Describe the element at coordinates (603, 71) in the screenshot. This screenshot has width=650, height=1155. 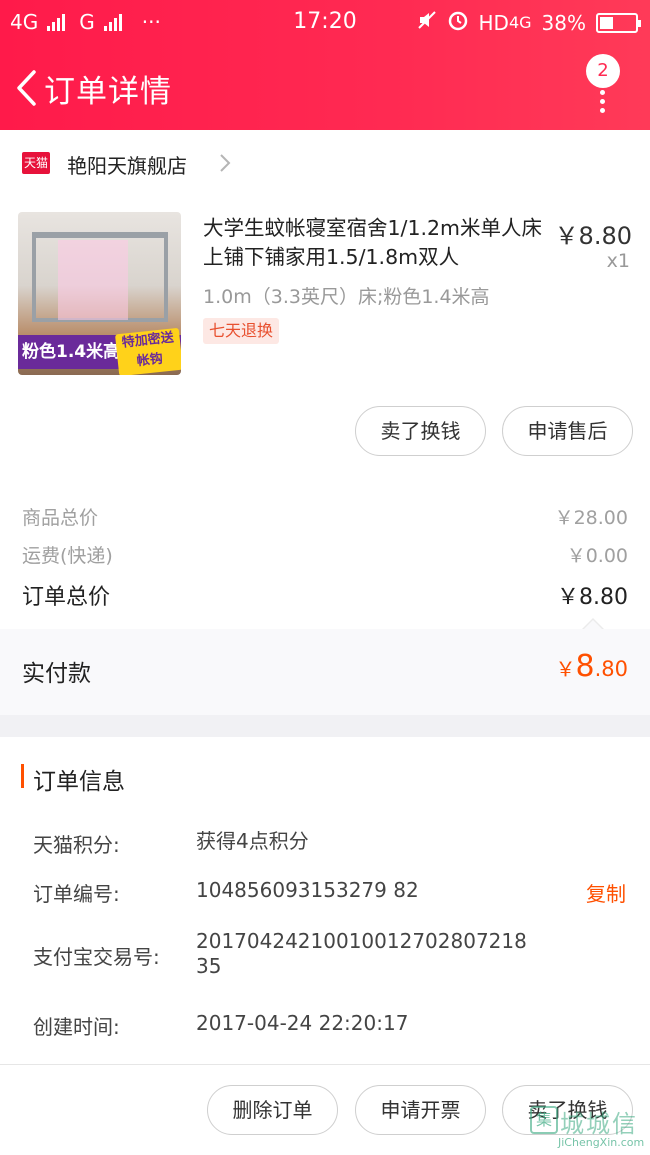
I see `notification-badge: 2` at that location.